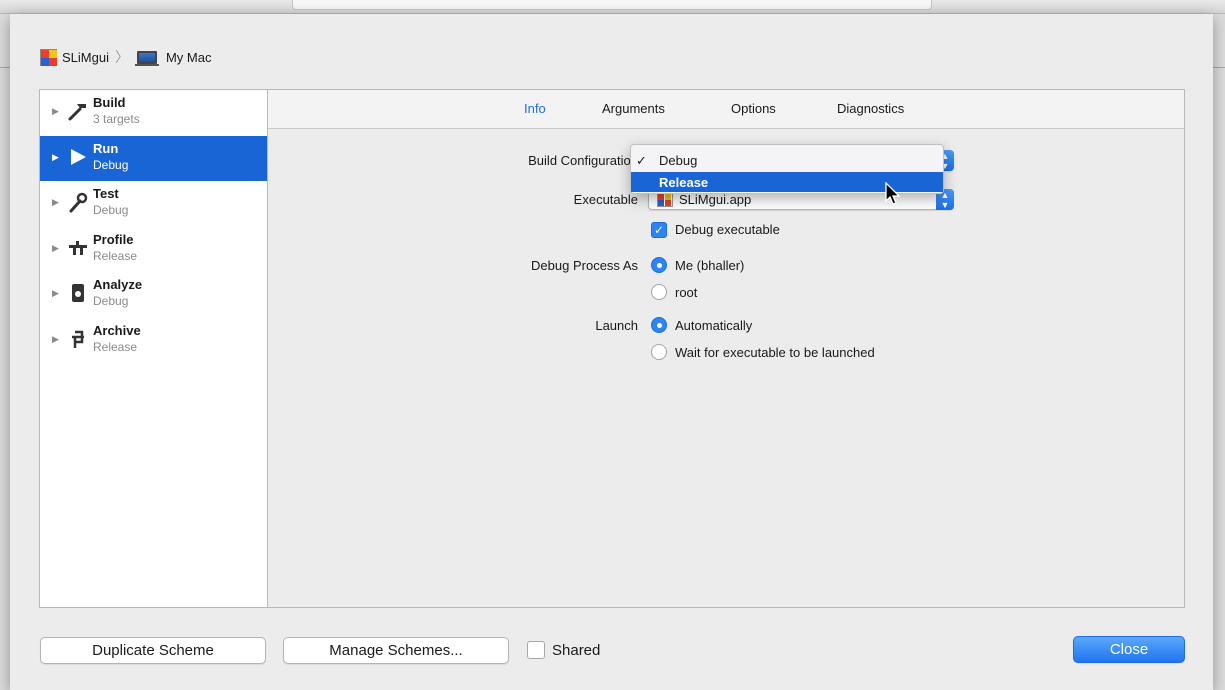 Image resolution: width=1225 pixels, height=690 pixels. I want to click on menu-item-debug: ✓ Debug, so click(787, 160).